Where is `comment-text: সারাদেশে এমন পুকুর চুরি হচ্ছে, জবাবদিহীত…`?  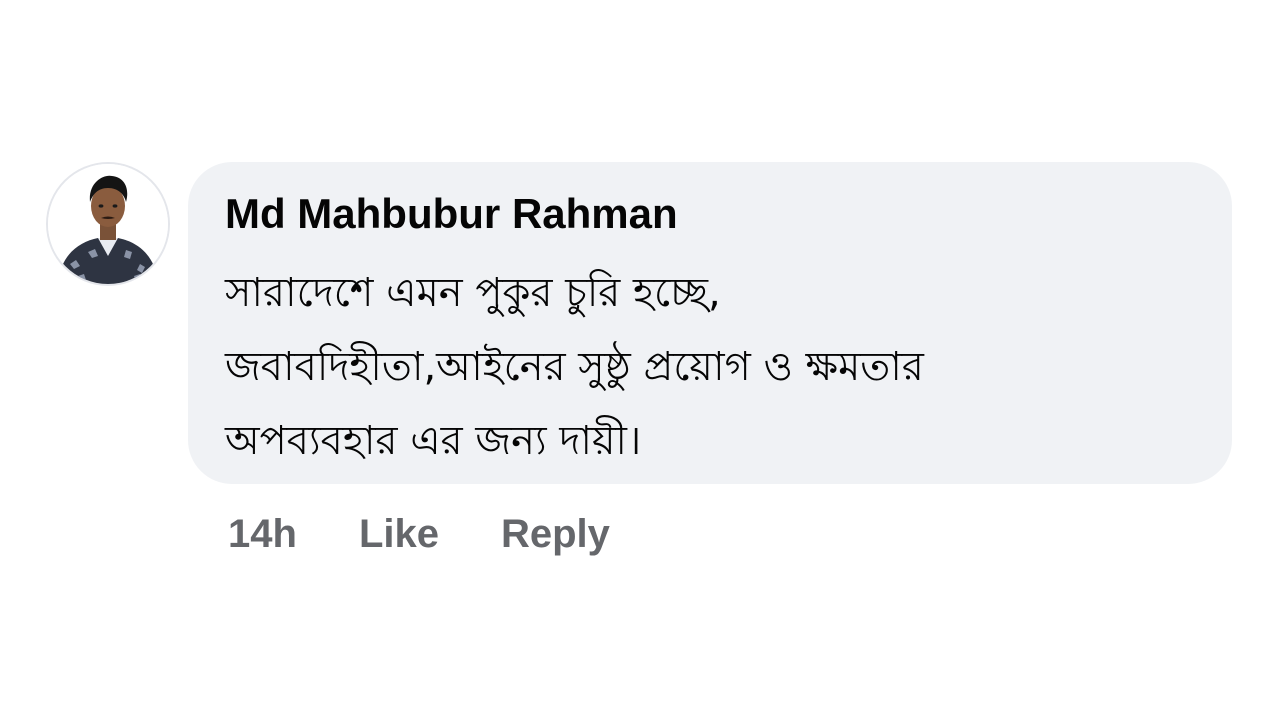 comment-text: সারাদেশে এমন পুকুর চুরি হচ্ছে, জবাবদিহীত… is located at coordinates (574, 367).